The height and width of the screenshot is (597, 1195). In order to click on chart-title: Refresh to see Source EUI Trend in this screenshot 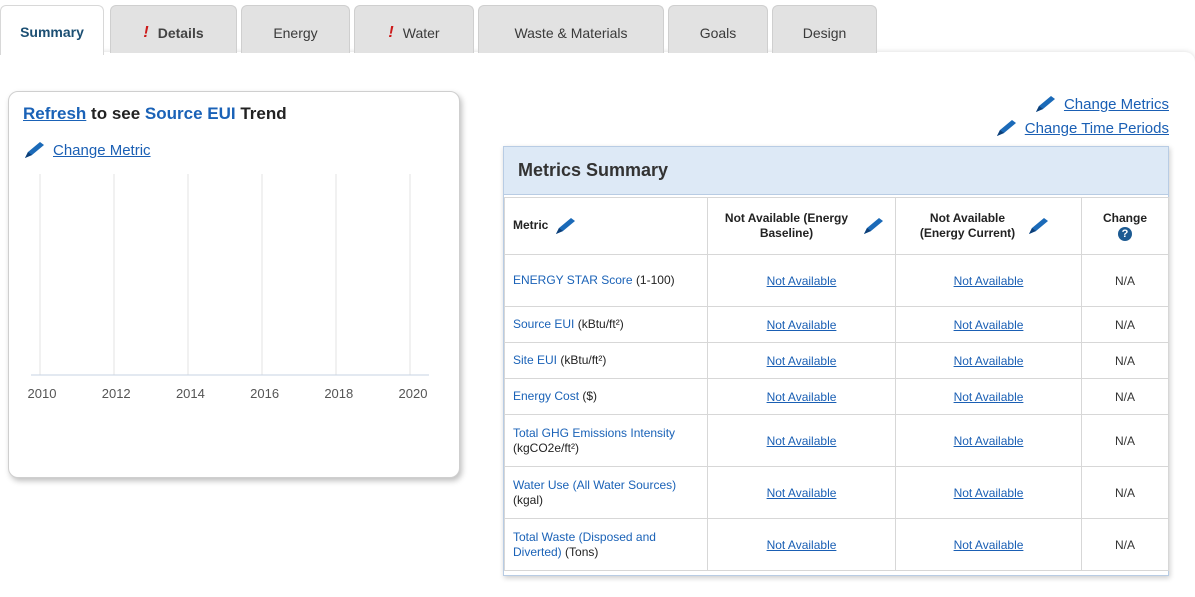, I will do `click(155, 113)`.